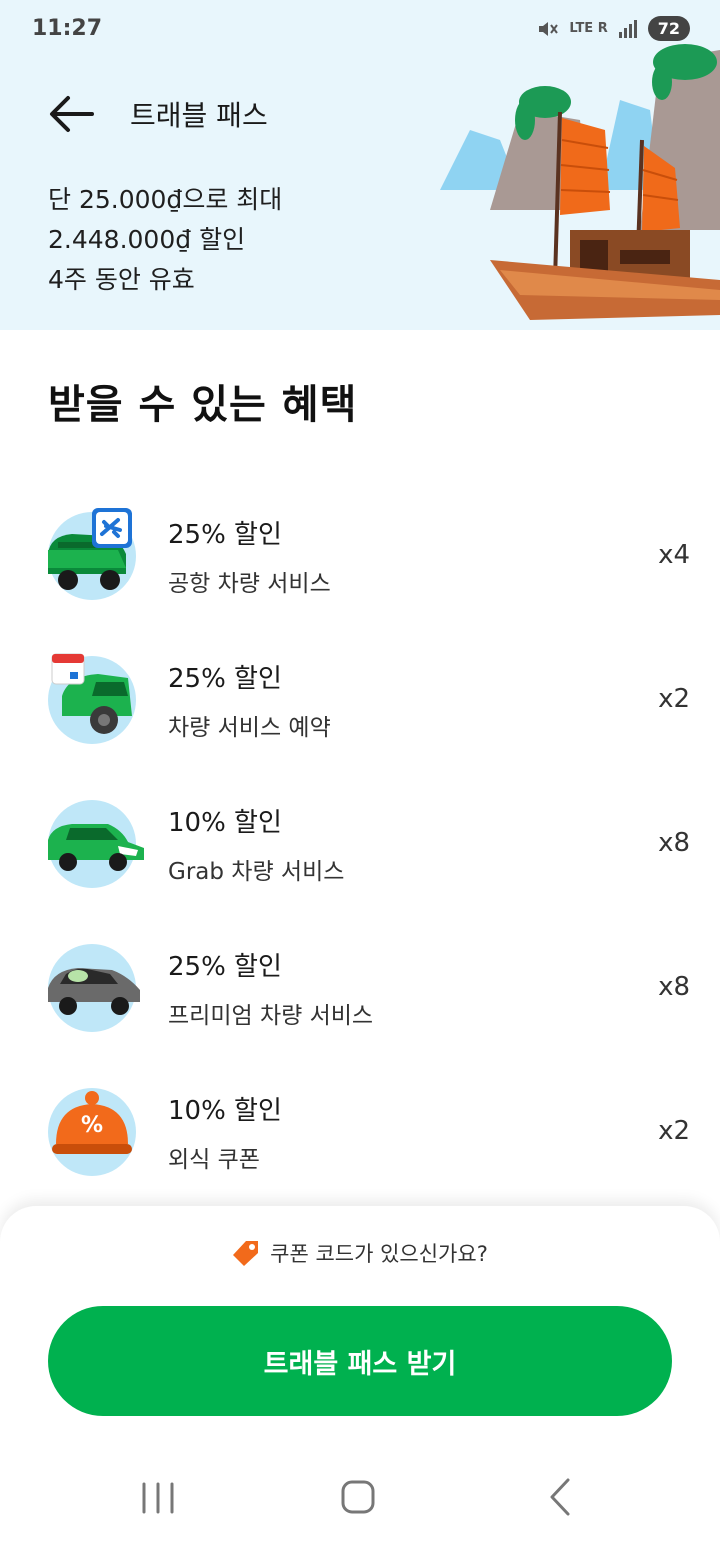  I want to click on back-nav-button, so click(560, 1497).